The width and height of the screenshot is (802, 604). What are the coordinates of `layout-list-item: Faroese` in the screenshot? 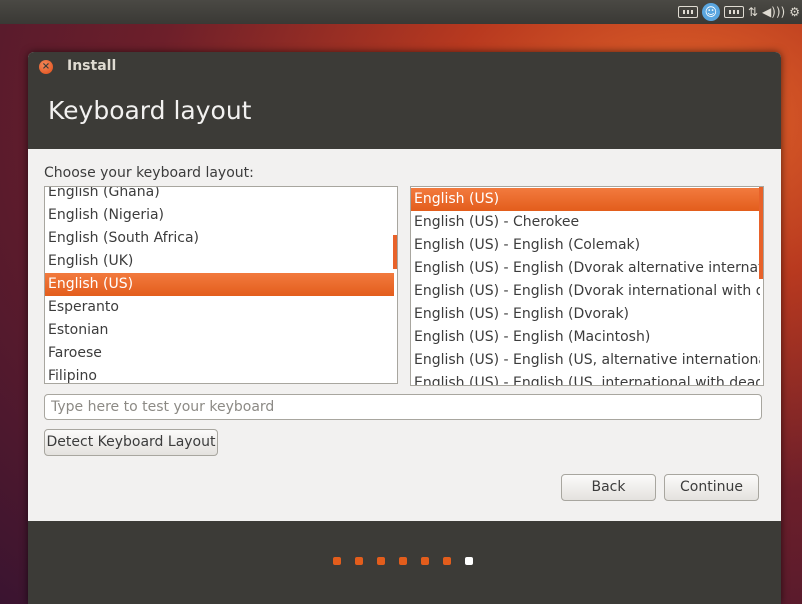 It's located at (219, 353).